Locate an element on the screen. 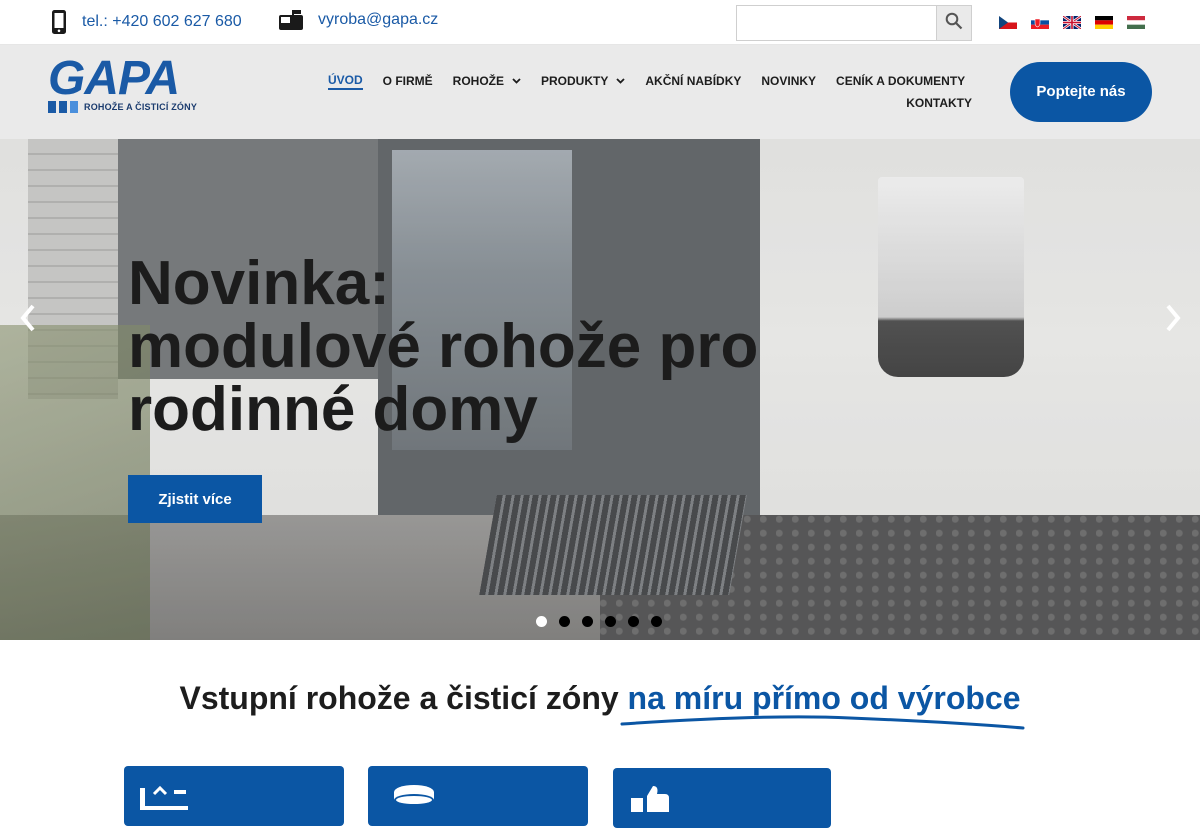  poptejte-nas-button: Poptejte nás is located at coordinates (1081, 92).